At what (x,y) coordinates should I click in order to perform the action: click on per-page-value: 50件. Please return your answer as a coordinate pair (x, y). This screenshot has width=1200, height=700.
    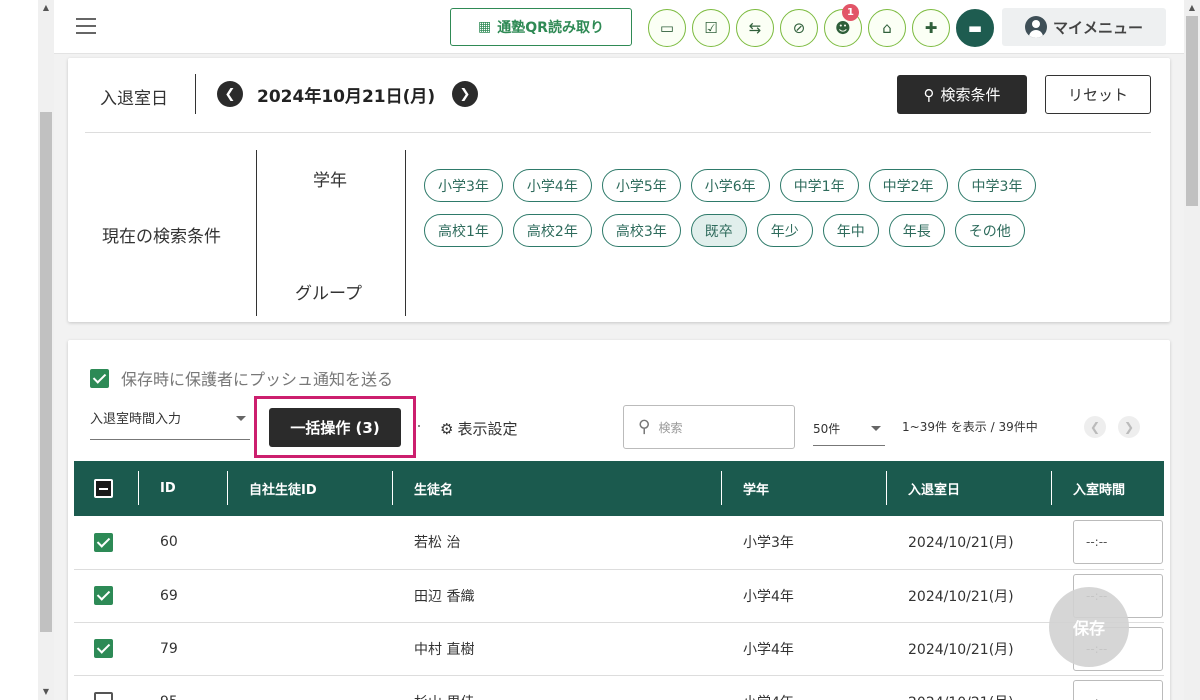
    Looking at the image, I should click on (827, 429).